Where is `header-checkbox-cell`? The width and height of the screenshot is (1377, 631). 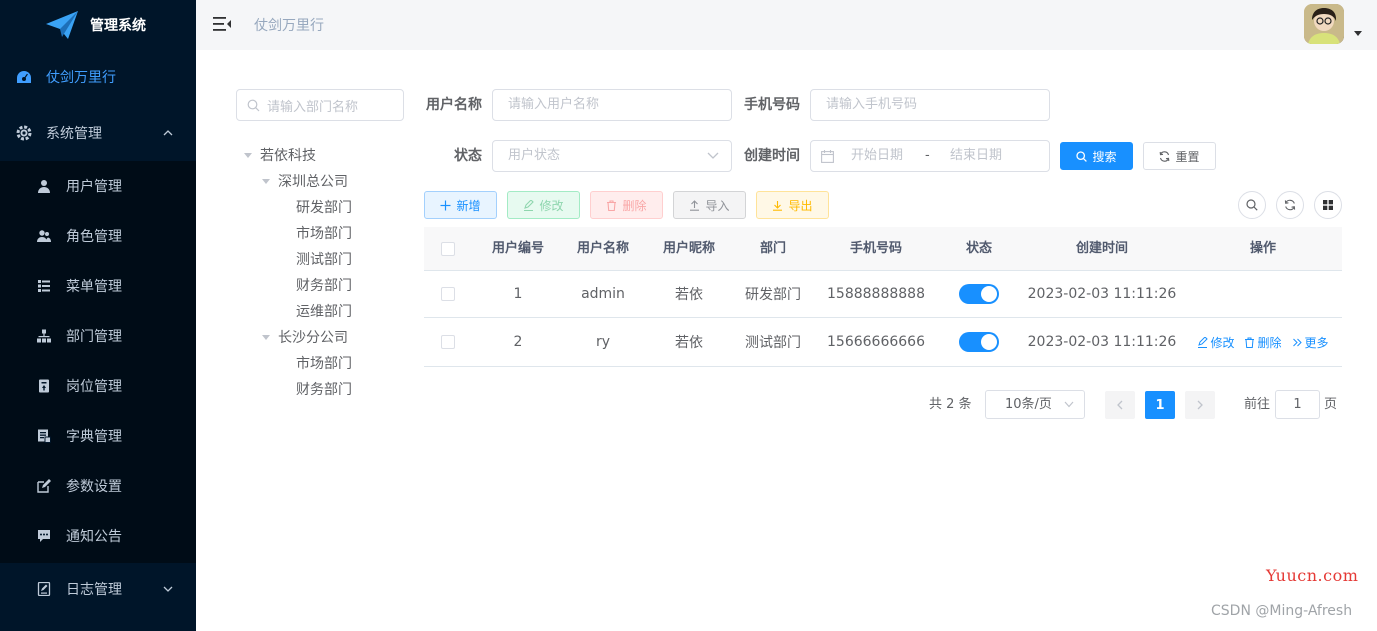
header-checkbox-cell is located at coordinates (448, 248).